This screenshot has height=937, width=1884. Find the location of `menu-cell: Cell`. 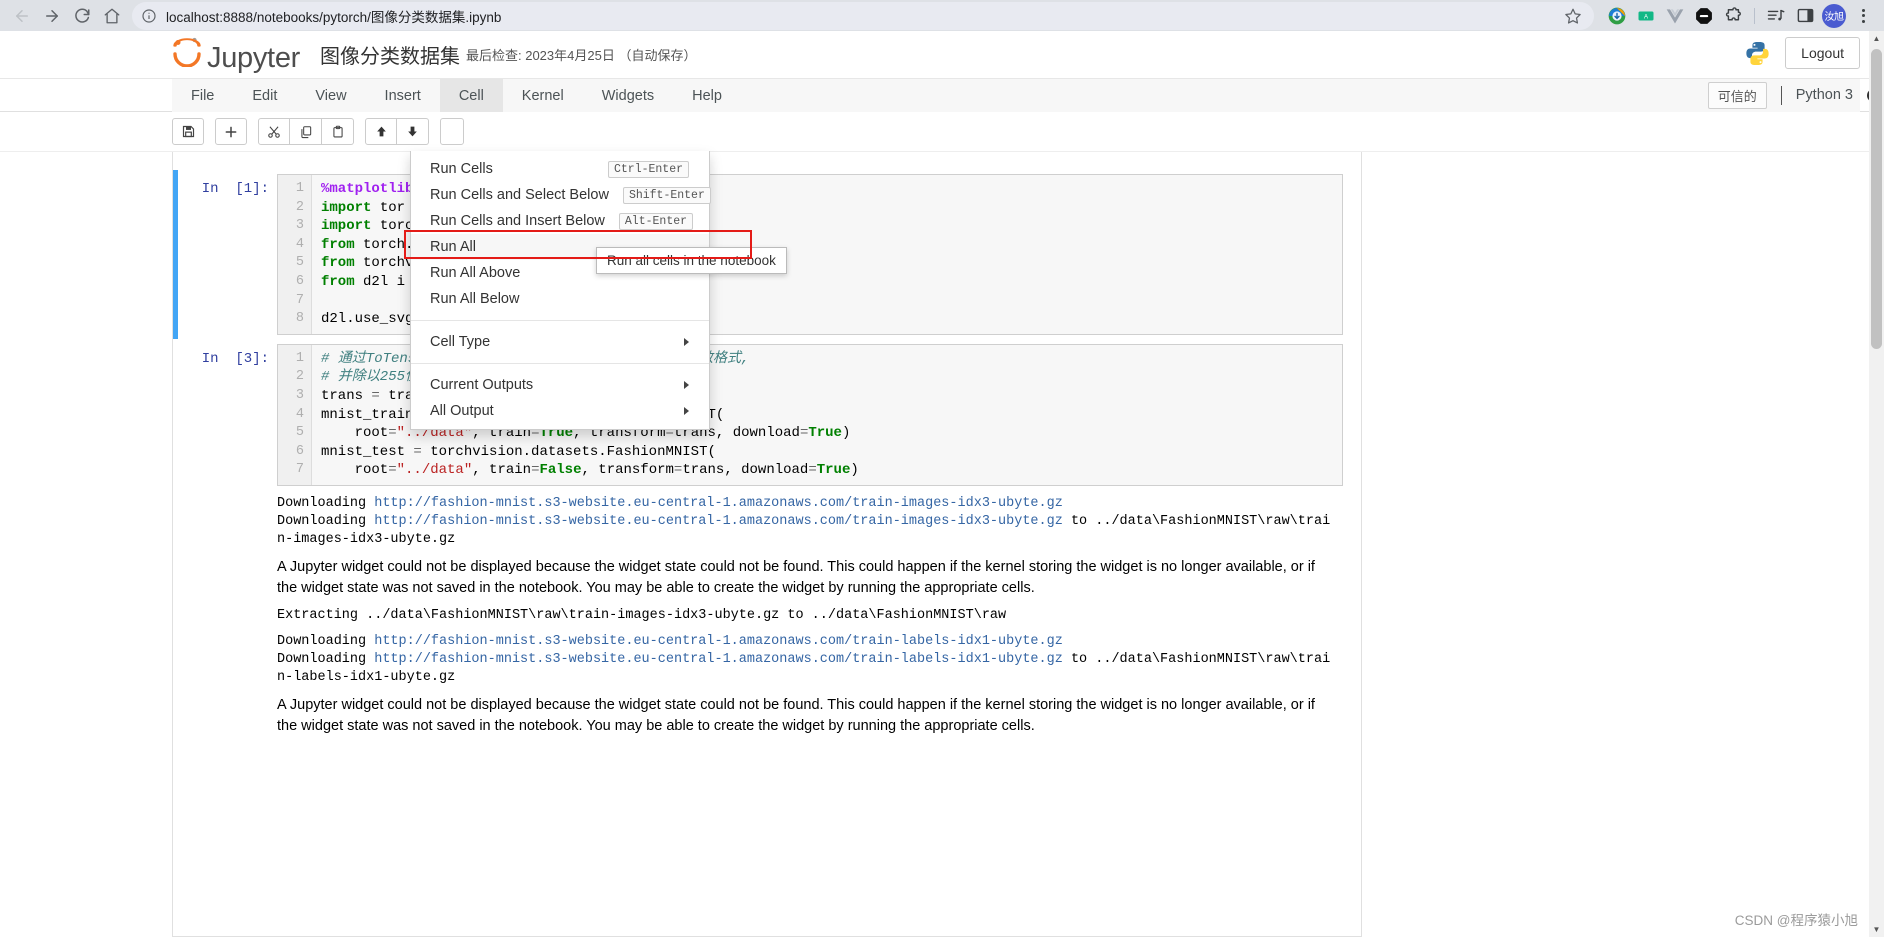

menu-cell: Cell is located at coordinates (471, 95).